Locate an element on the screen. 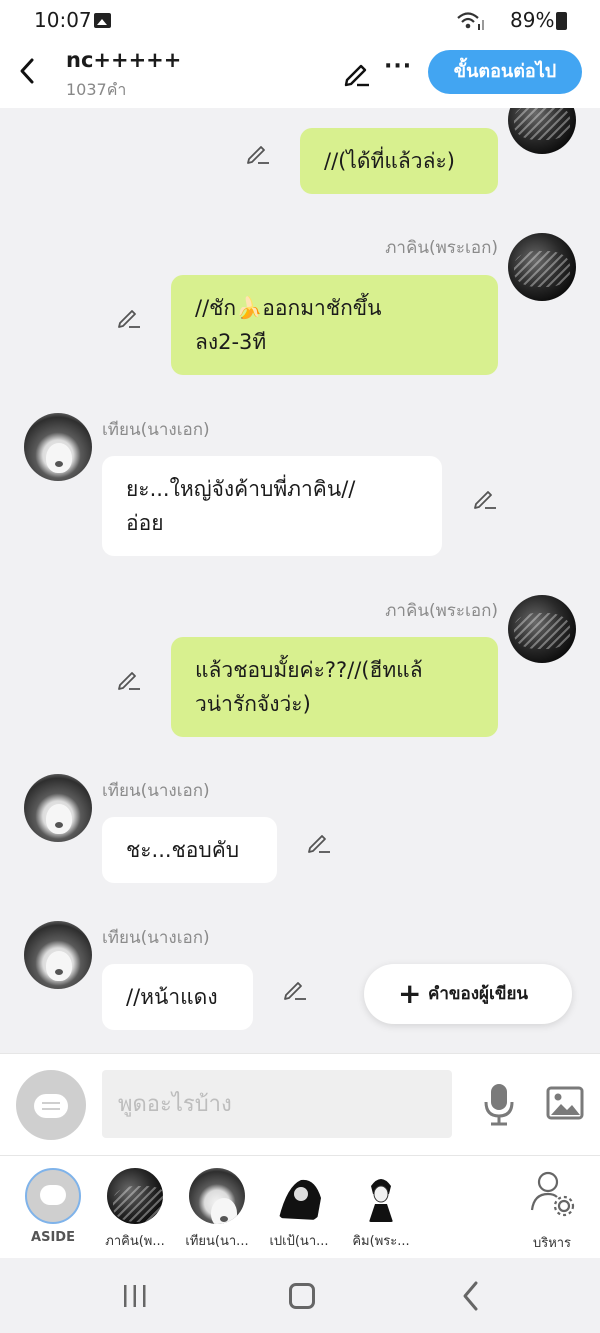 The image size is (600, 1333). message-text: //(ได้ที่แล้วล่ะ) is located at coordinates (389, 161).